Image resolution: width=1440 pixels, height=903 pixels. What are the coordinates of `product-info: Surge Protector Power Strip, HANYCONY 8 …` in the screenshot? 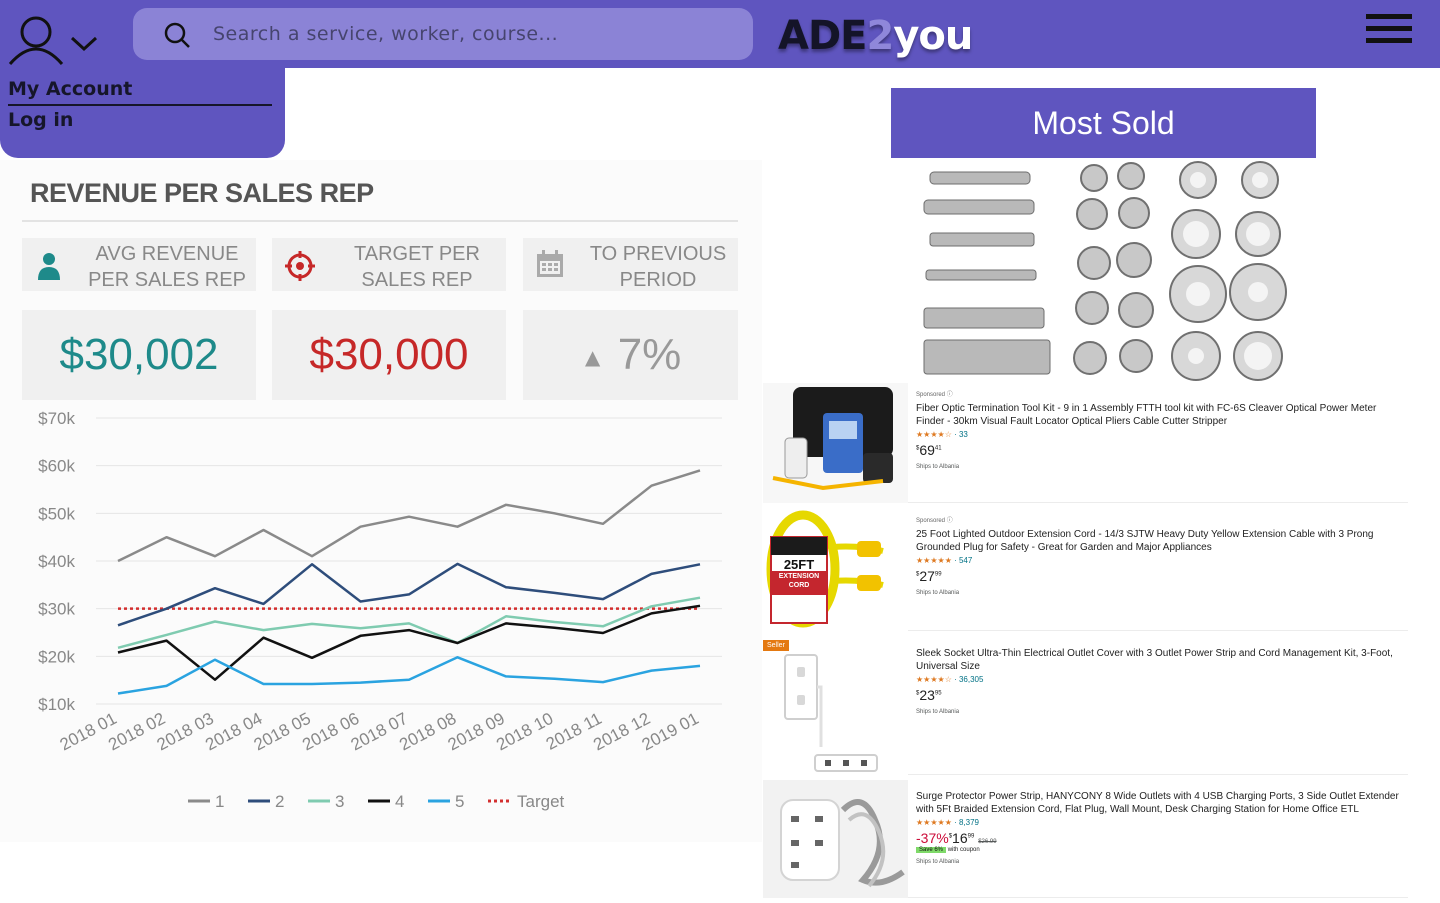 It's located at (1161, 825).